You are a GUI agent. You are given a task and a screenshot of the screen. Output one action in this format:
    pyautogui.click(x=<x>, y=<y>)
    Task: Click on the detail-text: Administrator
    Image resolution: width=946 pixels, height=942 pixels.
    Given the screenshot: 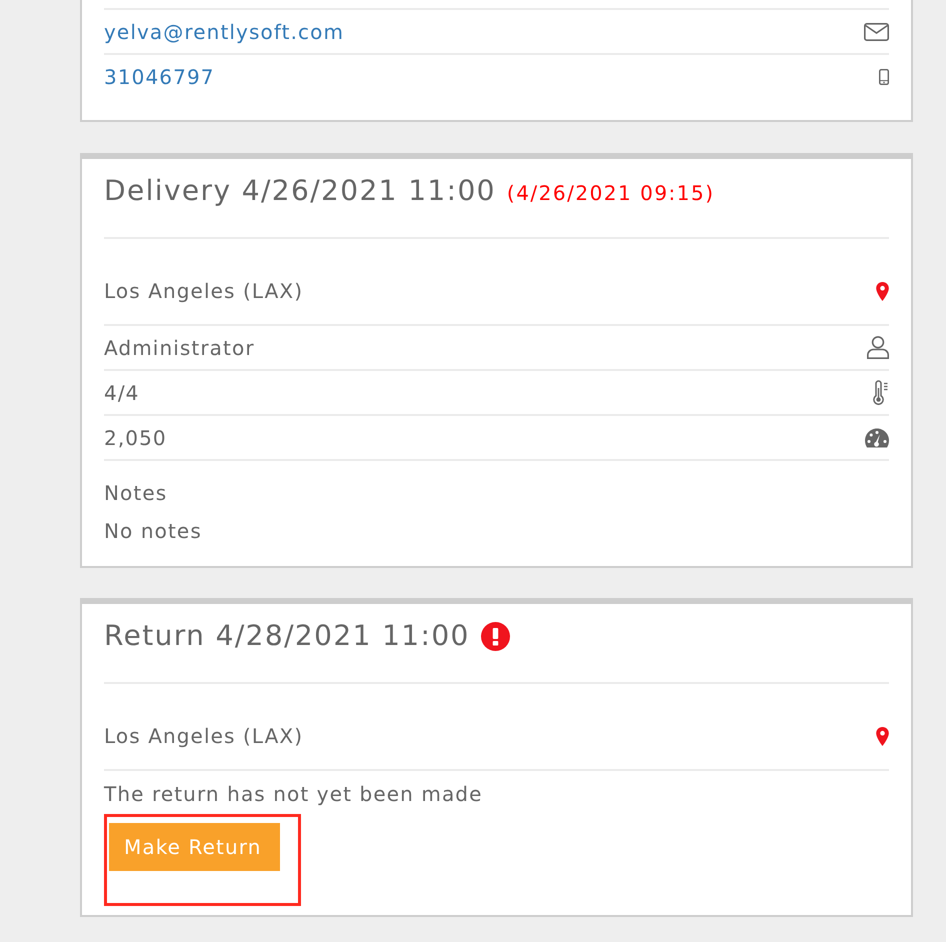 What is the action you would take?
    pyautogui.click(x=179, y=348)
    